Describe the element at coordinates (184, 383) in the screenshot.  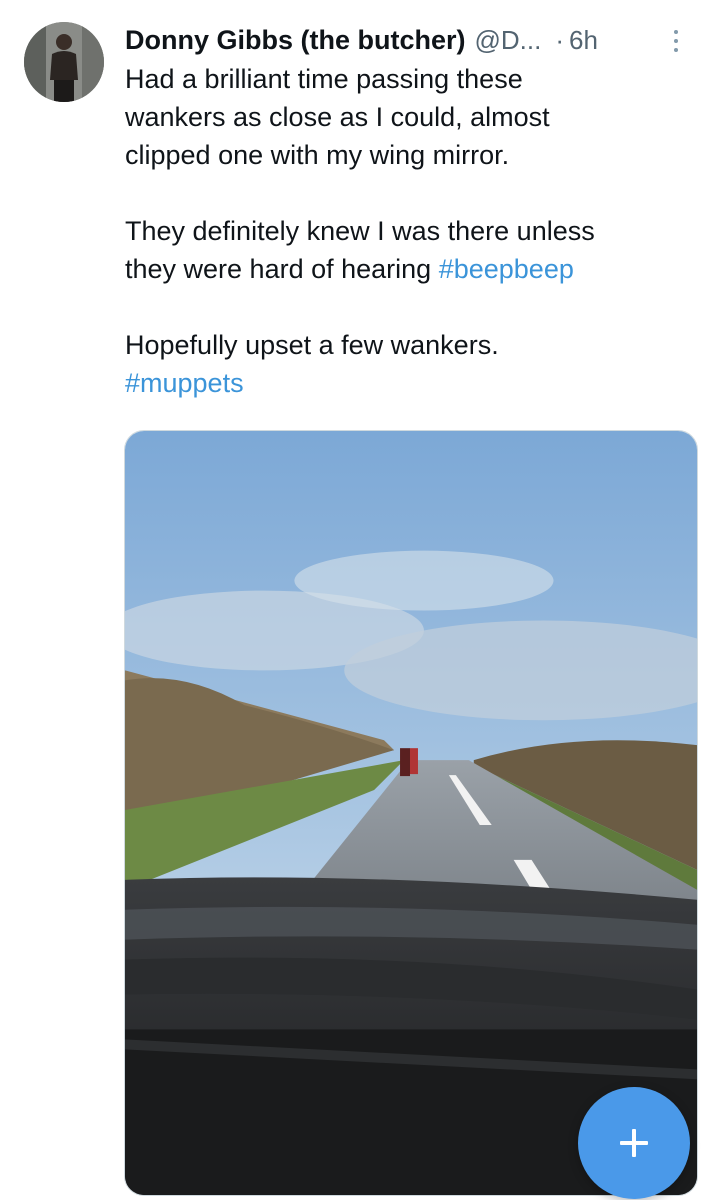
I see `hashtag-link: #muppets` at that location.